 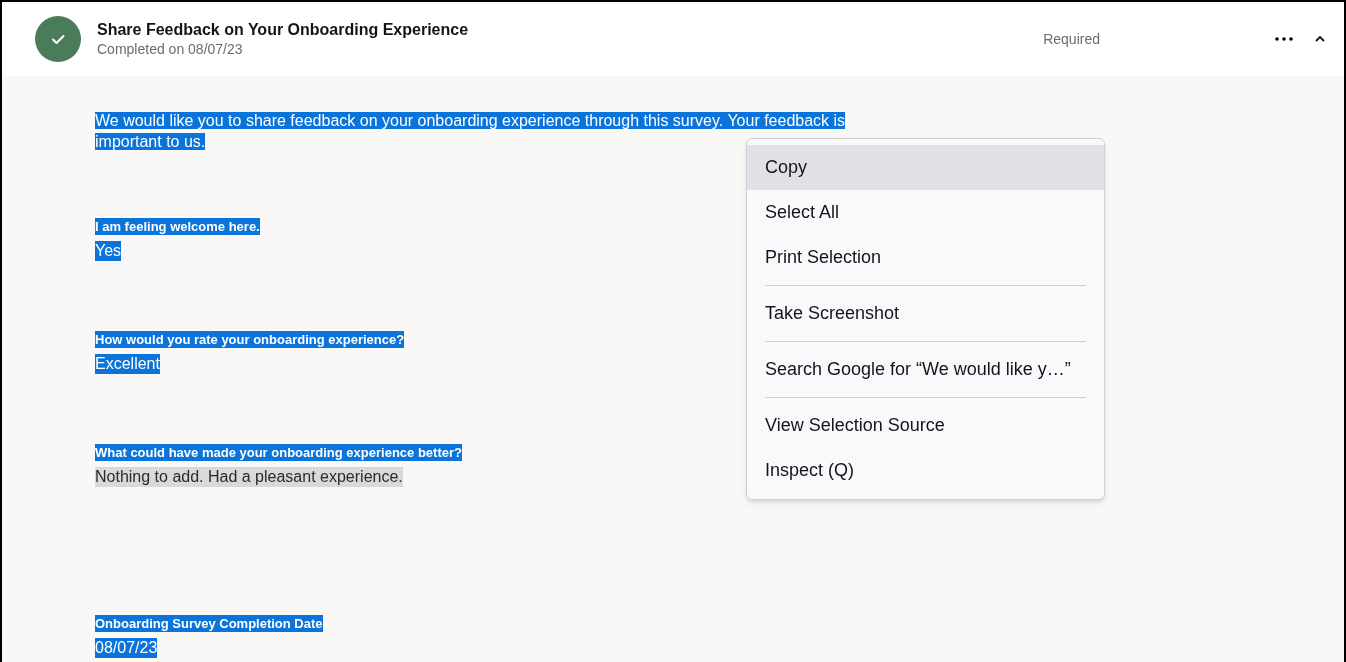 What do you see at coordinates (1071, 39) in the screenshot?
I see `required-label: Required` at bounding box center [1071, 39].